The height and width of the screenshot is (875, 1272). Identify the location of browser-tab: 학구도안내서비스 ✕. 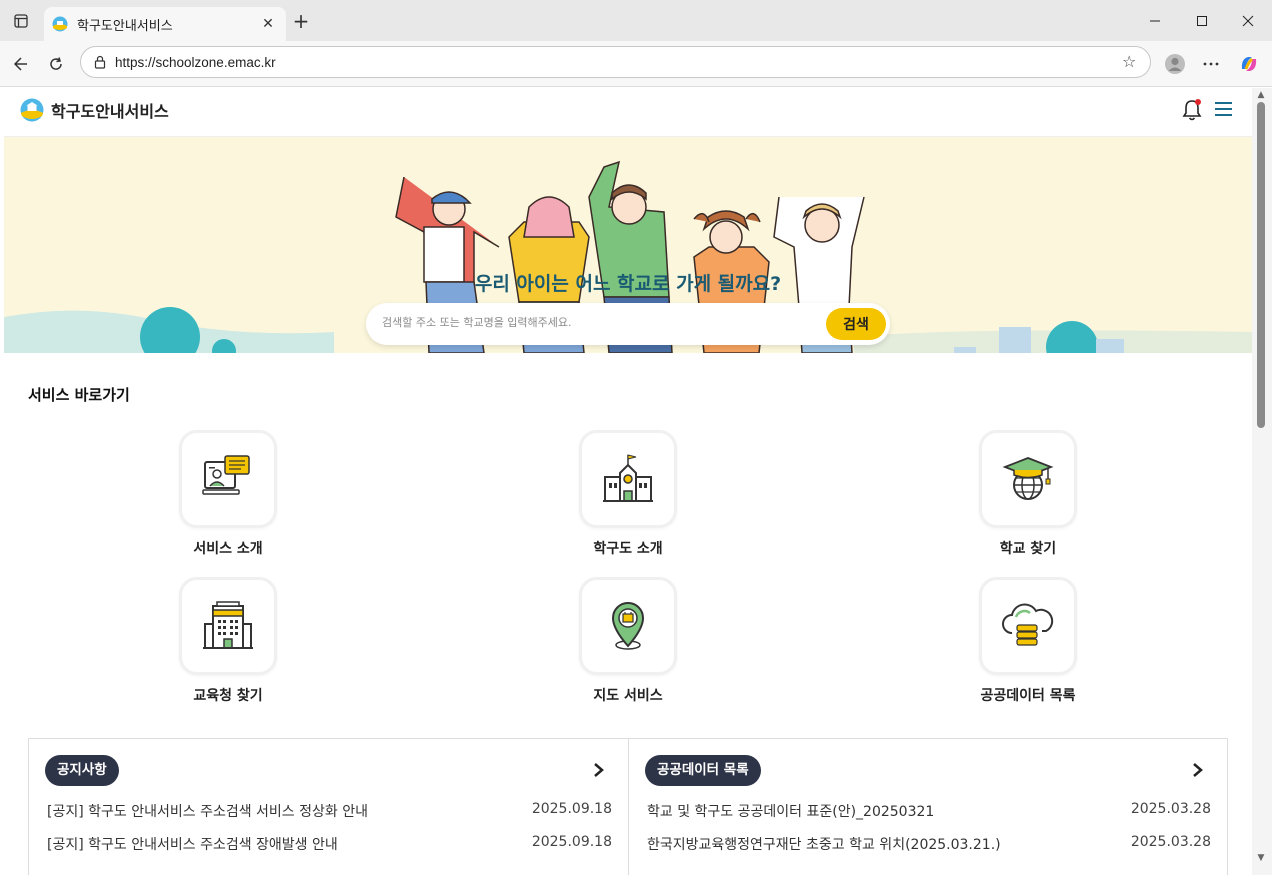
(165, 24).